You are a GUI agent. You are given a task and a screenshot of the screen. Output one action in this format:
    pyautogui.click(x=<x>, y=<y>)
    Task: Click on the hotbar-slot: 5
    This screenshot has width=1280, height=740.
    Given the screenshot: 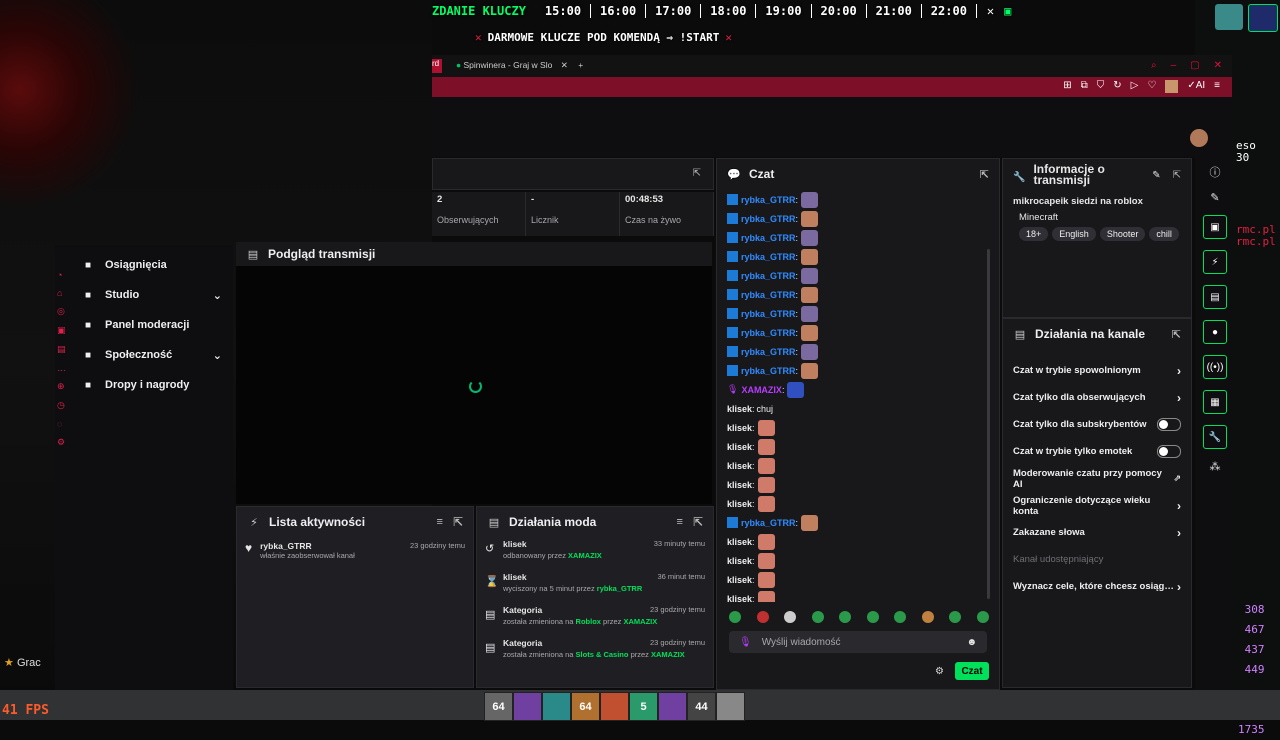 What is the action you would take?
    pyautogui.click(x=643, y=706)
    